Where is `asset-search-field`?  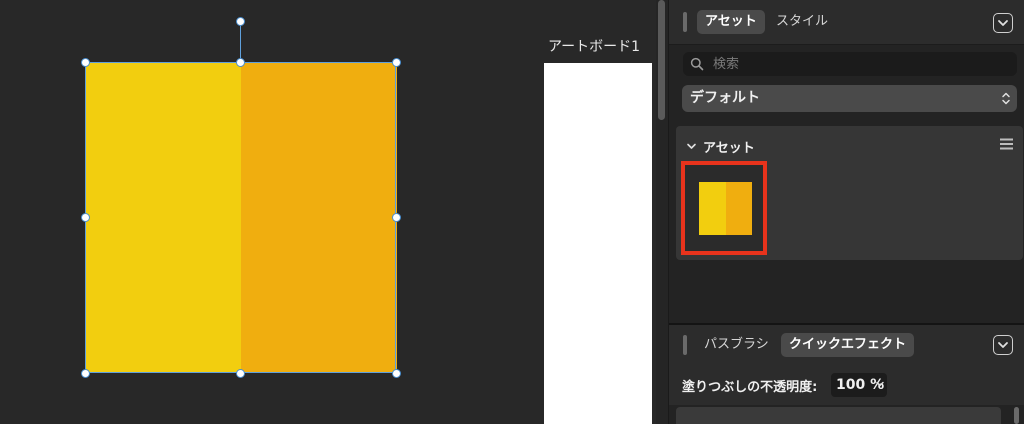
asset-search-field is located at coordinates (850, 64).